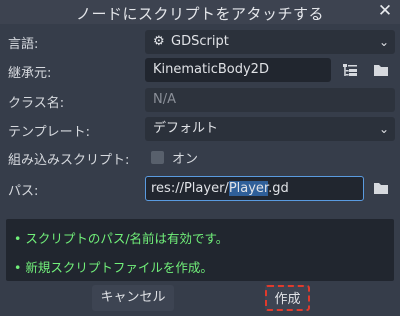 This screenshot has height=316, width=400. What do you see at coordinates (211, 69) in the screenshot?
I see `inherits-value: KinematicBody2D` at bounding box center [211, 69].